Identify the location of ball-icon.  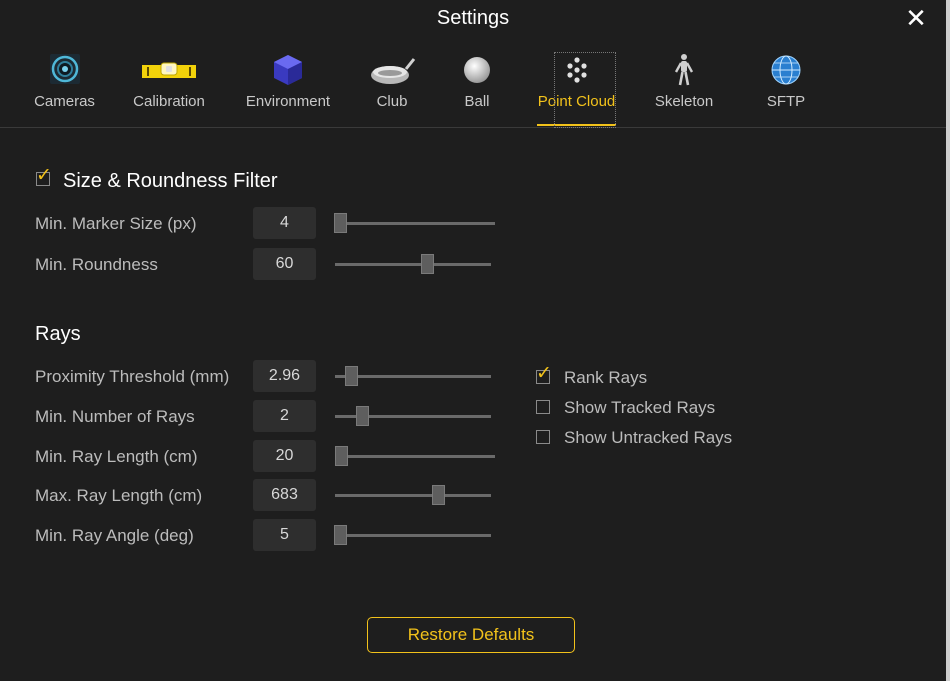
(477, 70).